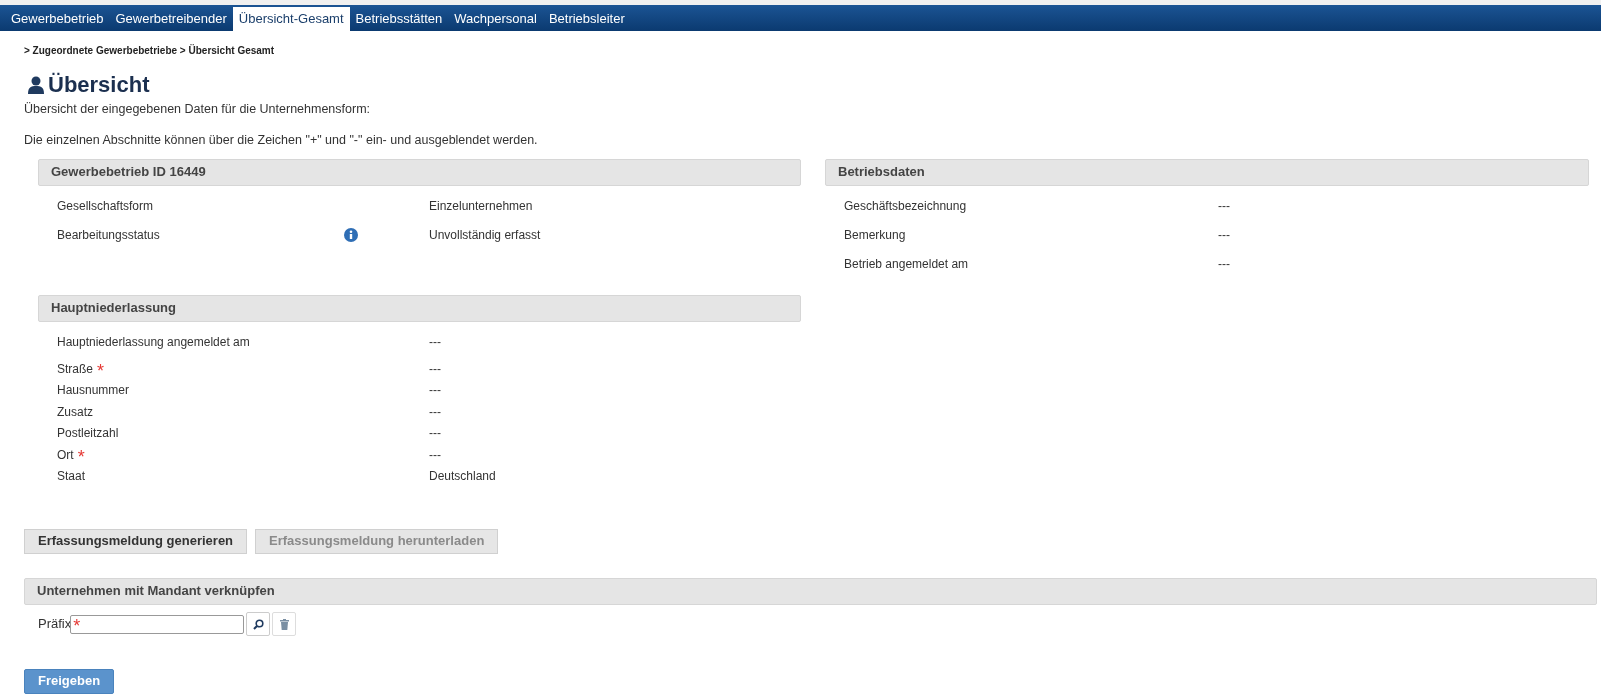 The image size is (1601, 698). Describe the element at coordinates (495, 19) in the screenshot. I see `nav-tab: Wachpersonal` at that location.